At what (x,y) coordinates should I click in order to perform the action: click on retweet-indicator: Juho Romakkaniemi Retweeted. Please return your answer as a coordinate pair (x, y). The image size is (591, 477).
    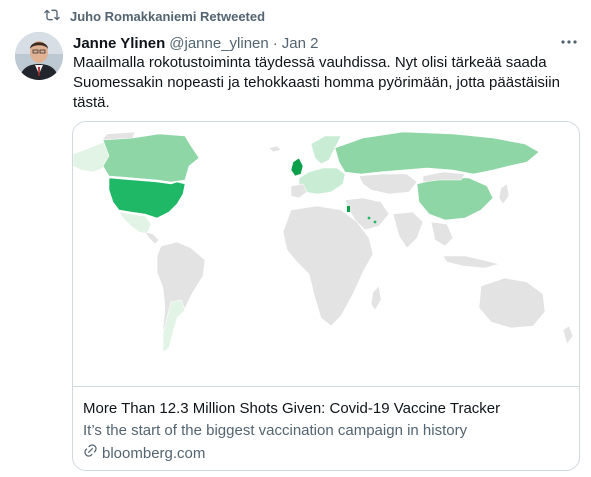
    Looking at the image, I should click on (154, 16).